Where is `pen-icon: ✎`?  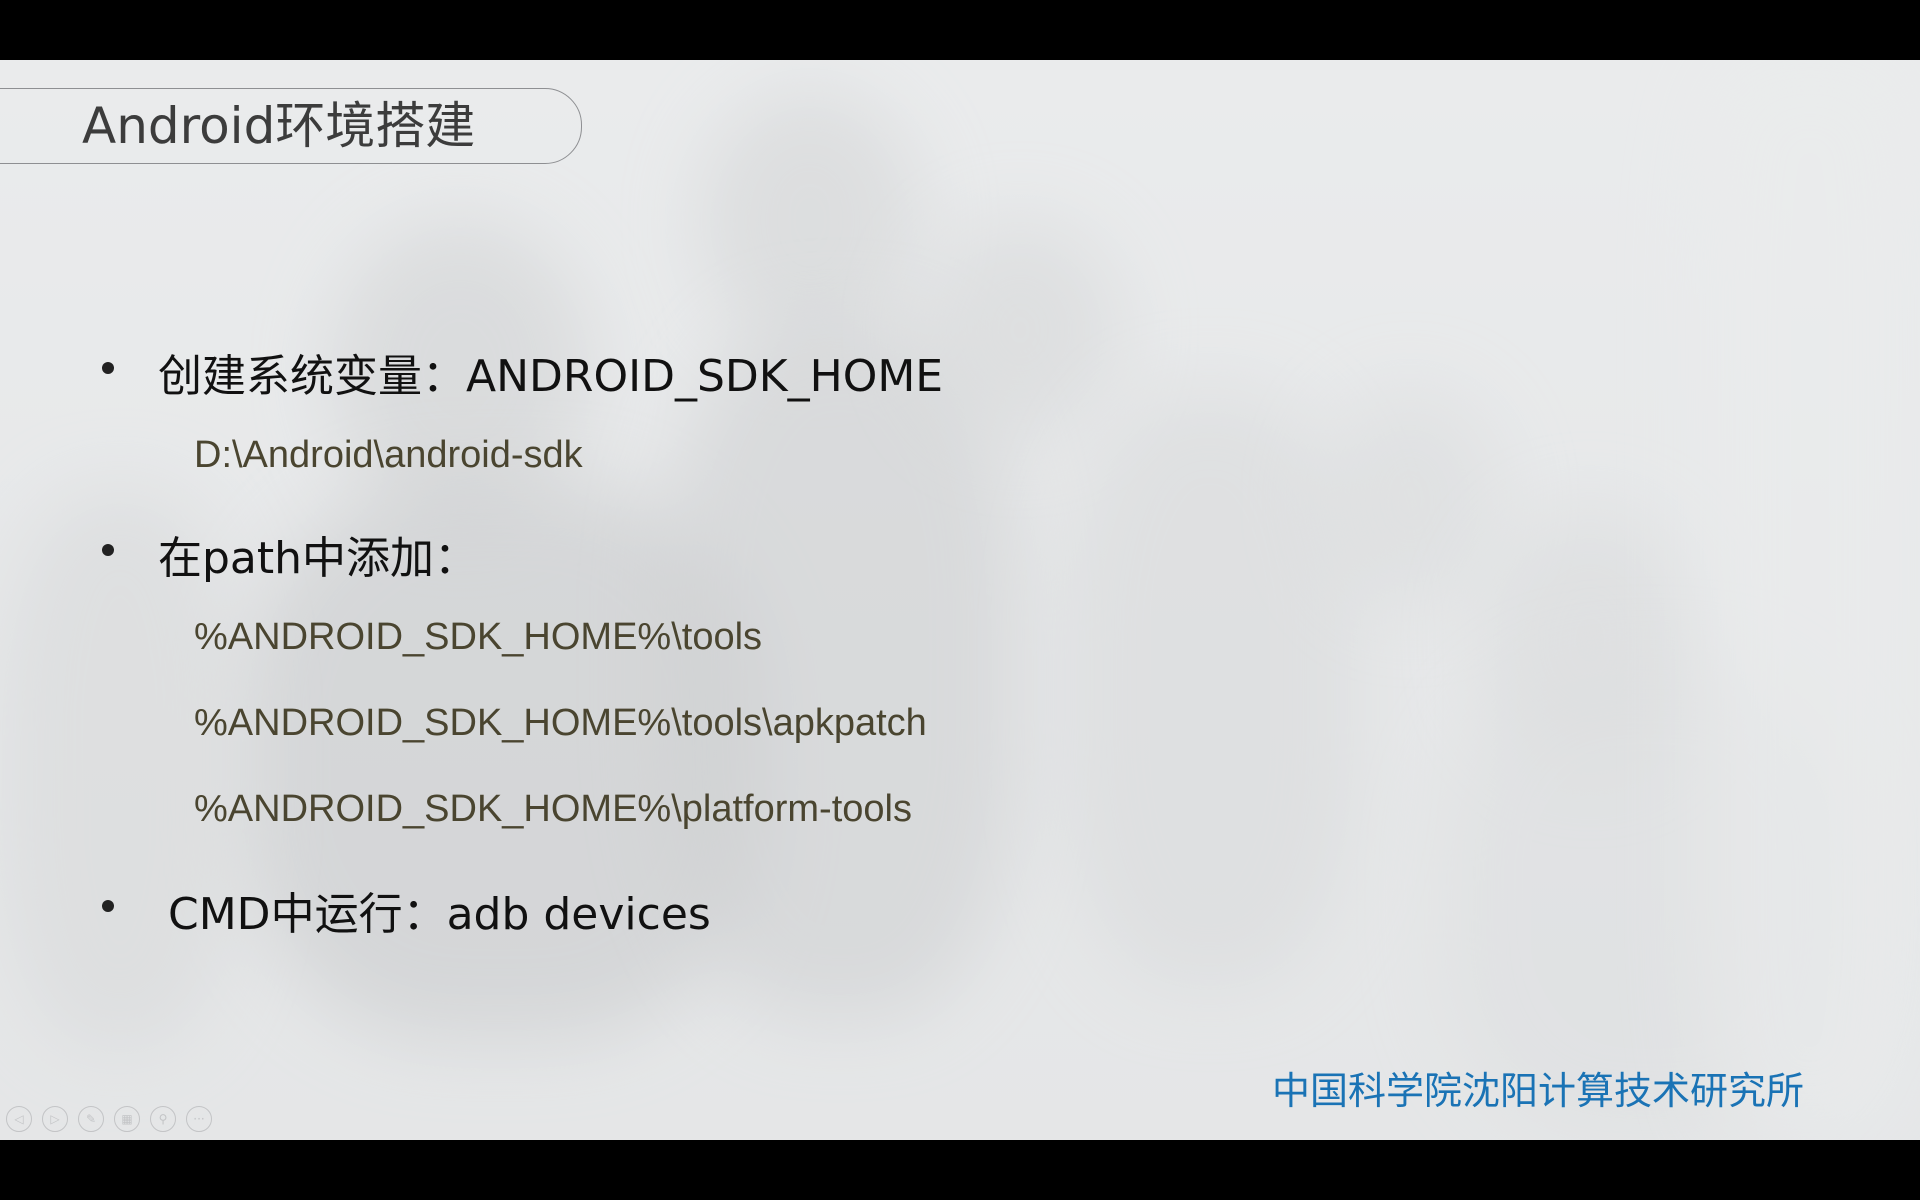
pen-icon: ✎ is located at coordinates (91, 1119).